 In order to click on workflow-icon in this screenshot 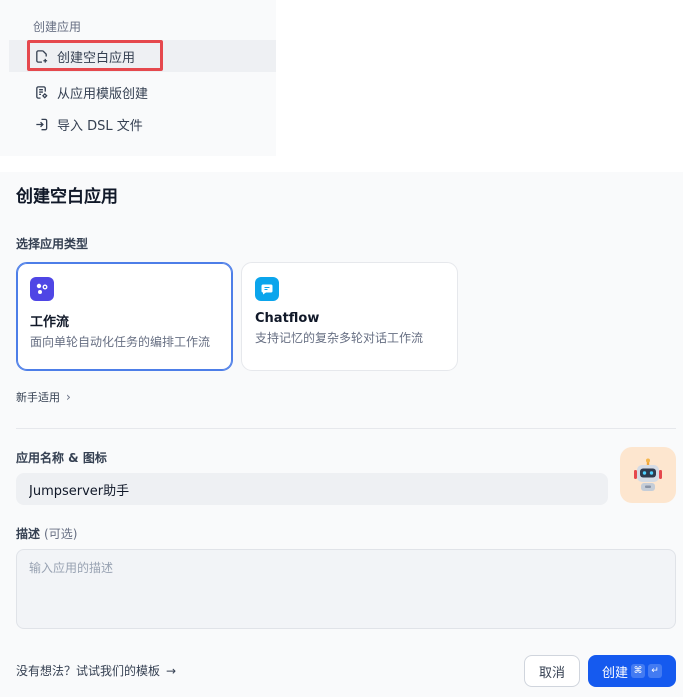, I will do `click(42, 289)`.